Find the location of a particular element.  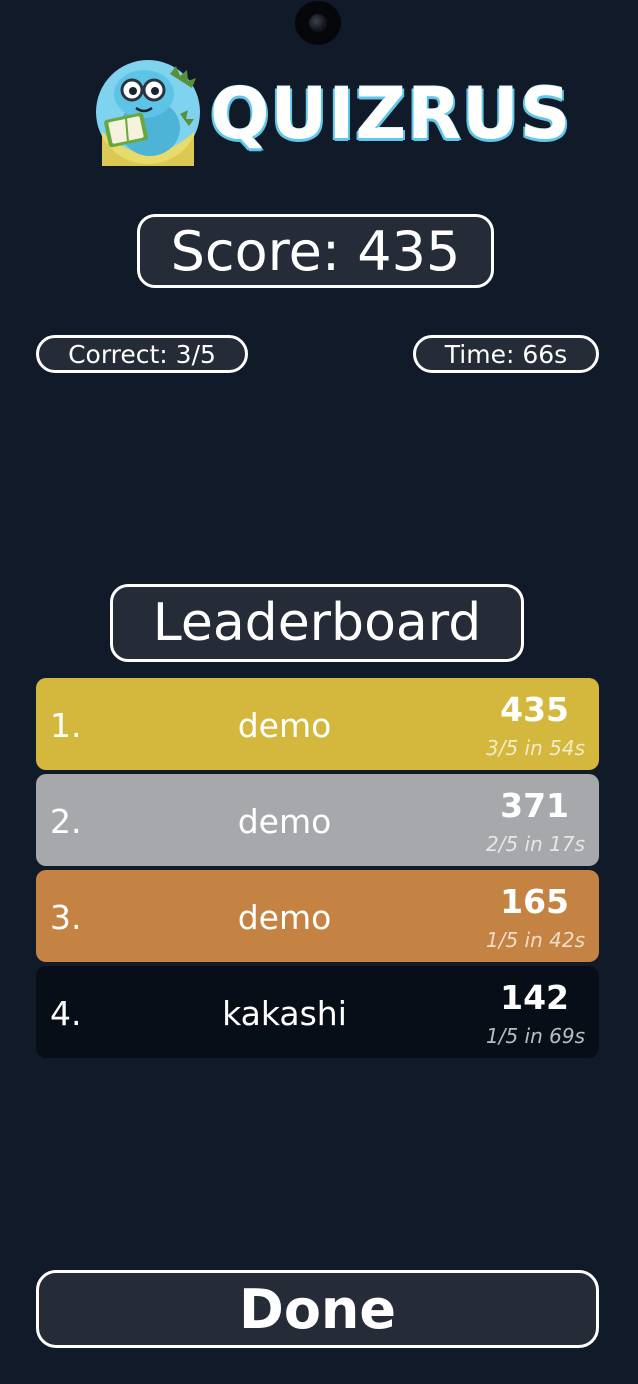

app-logo-text: QUIZRUS is located at coordinates (391, 114).